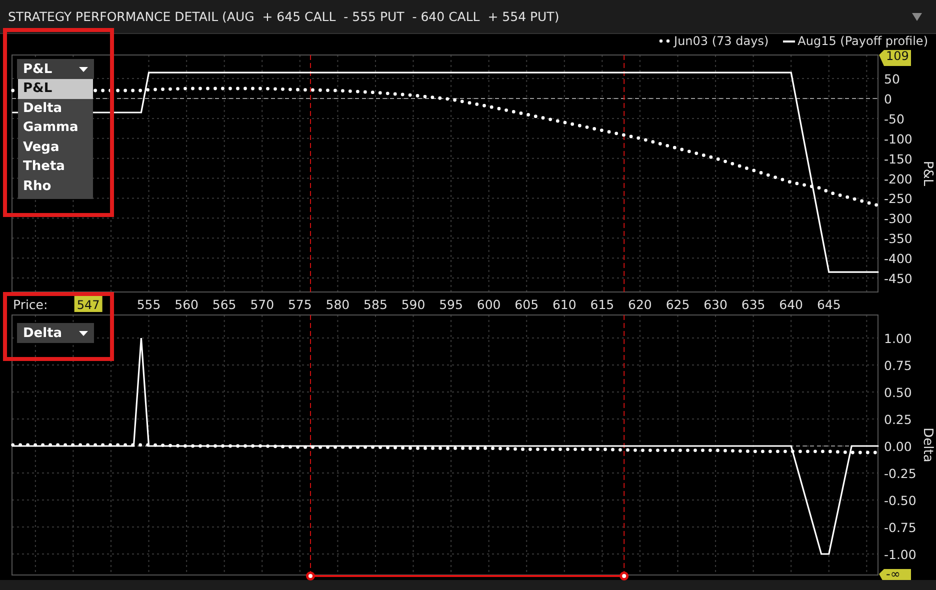 This screenshot has width=936, height=590. What do you see at coordinates (898, 420) in the screenshot?
I see `axis-tick-label: 0.25` at bounding box center [898, 420].